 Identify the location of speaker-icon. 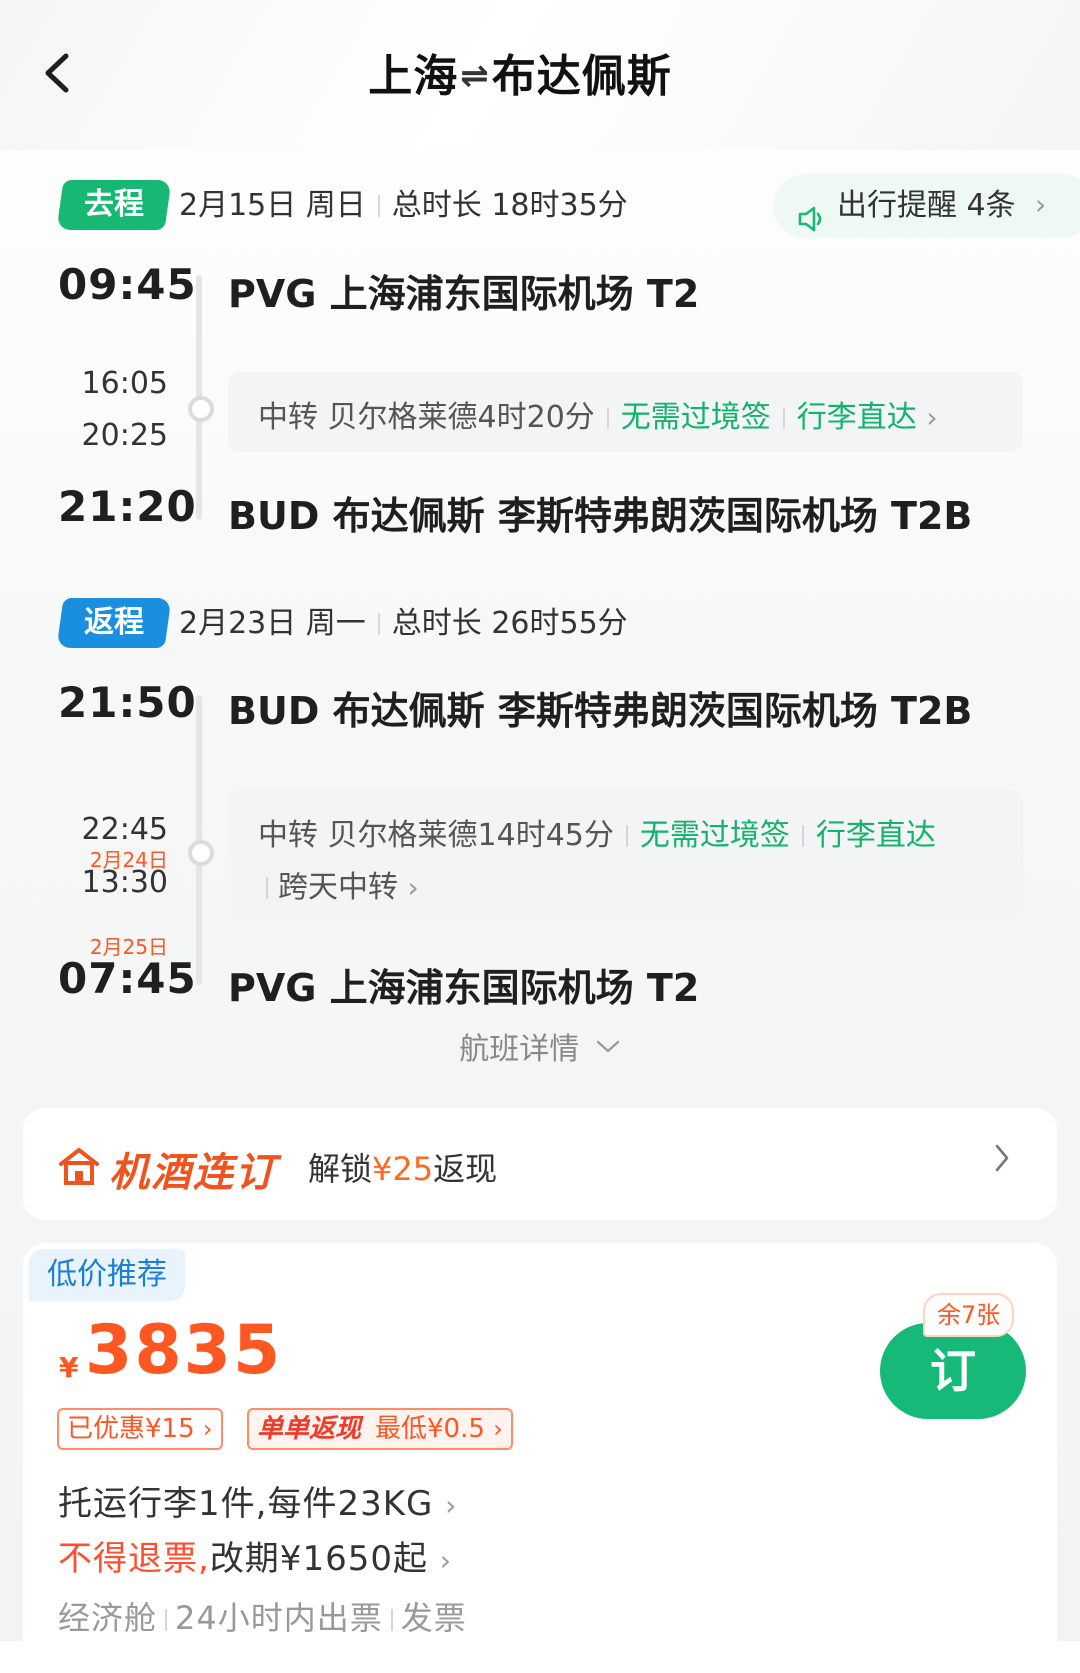
(812, 224).